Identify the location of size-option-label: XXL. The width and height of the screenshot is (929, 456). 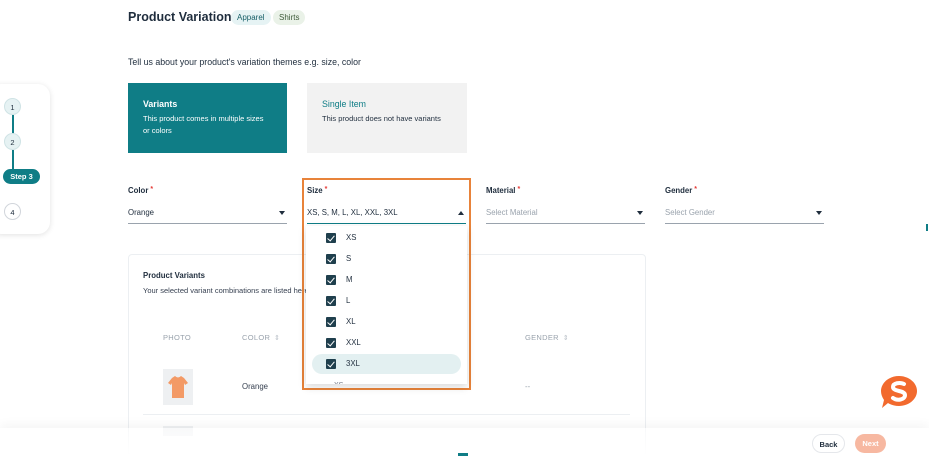
(353, 342).